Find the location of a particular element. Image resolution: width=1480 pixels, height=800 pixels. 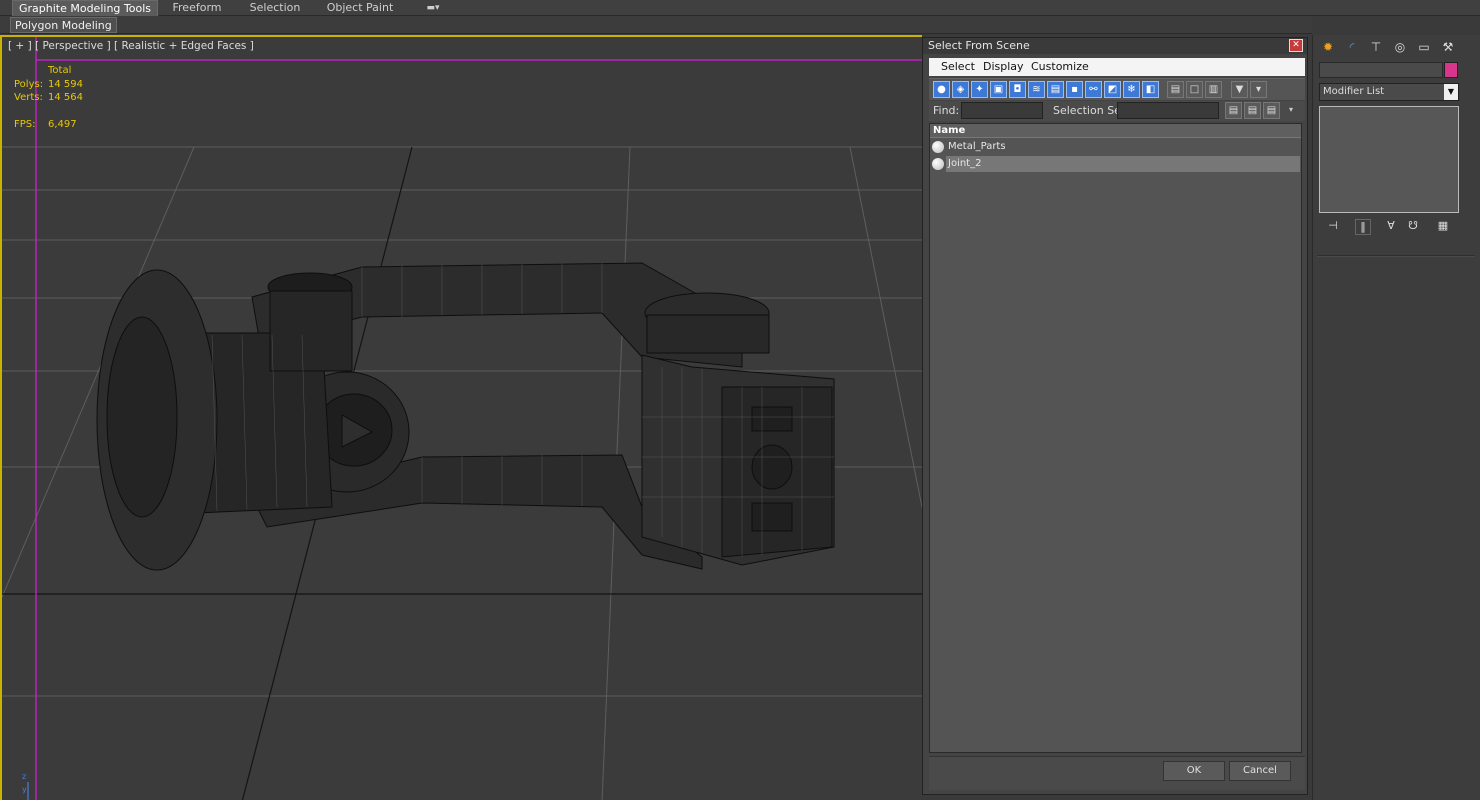

select-invert-icon: ▥ is located at coordinates (1213, 89).